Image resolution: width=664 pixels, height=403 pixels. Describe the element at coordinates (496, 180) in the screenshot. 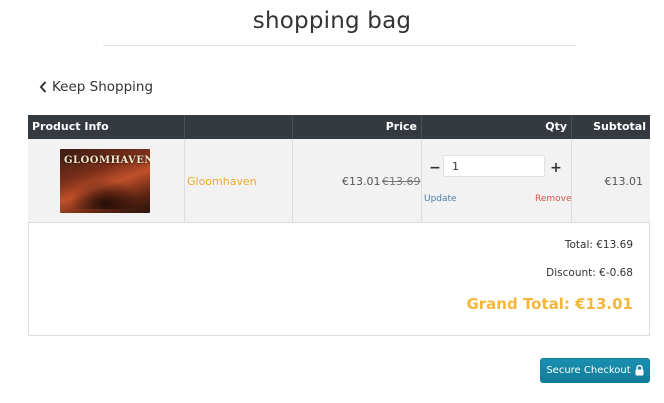

I see `cell-qty` at that location.